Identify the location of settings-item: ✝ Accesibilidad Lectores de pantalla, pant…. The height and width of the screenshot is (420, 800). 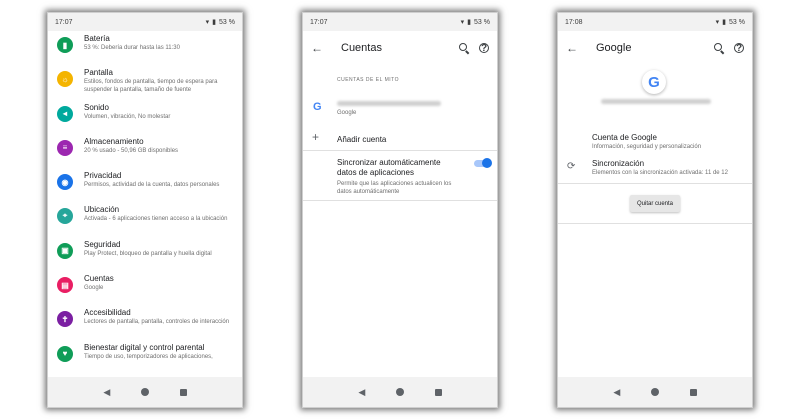
(145, 322).